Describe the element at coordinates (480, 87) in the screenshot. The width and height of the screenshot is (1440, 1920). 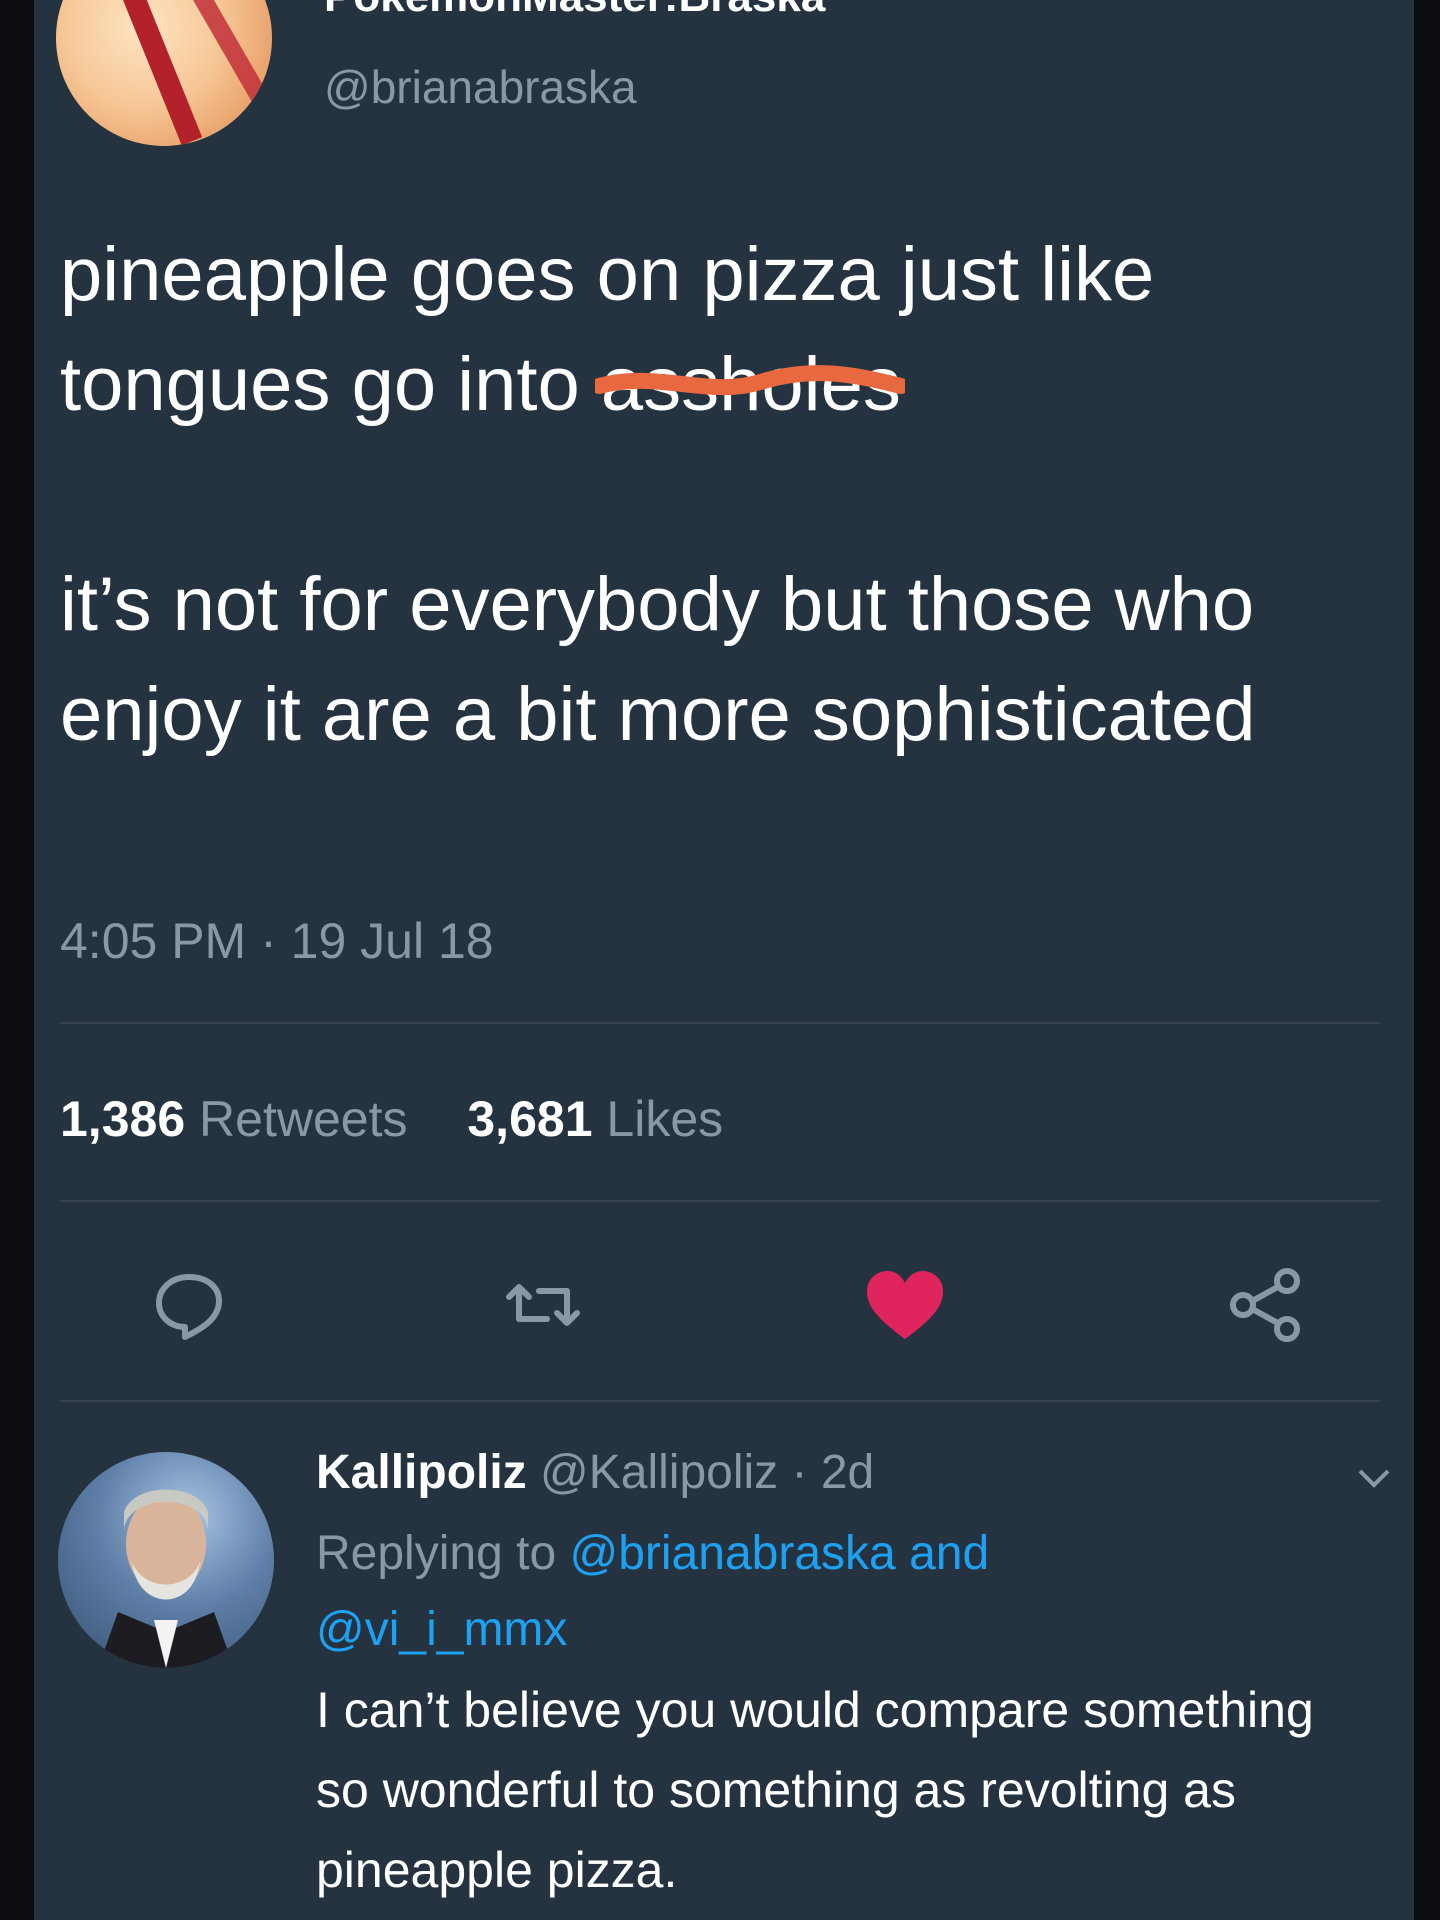
I see `author-handle: @brianabraska` at that location.